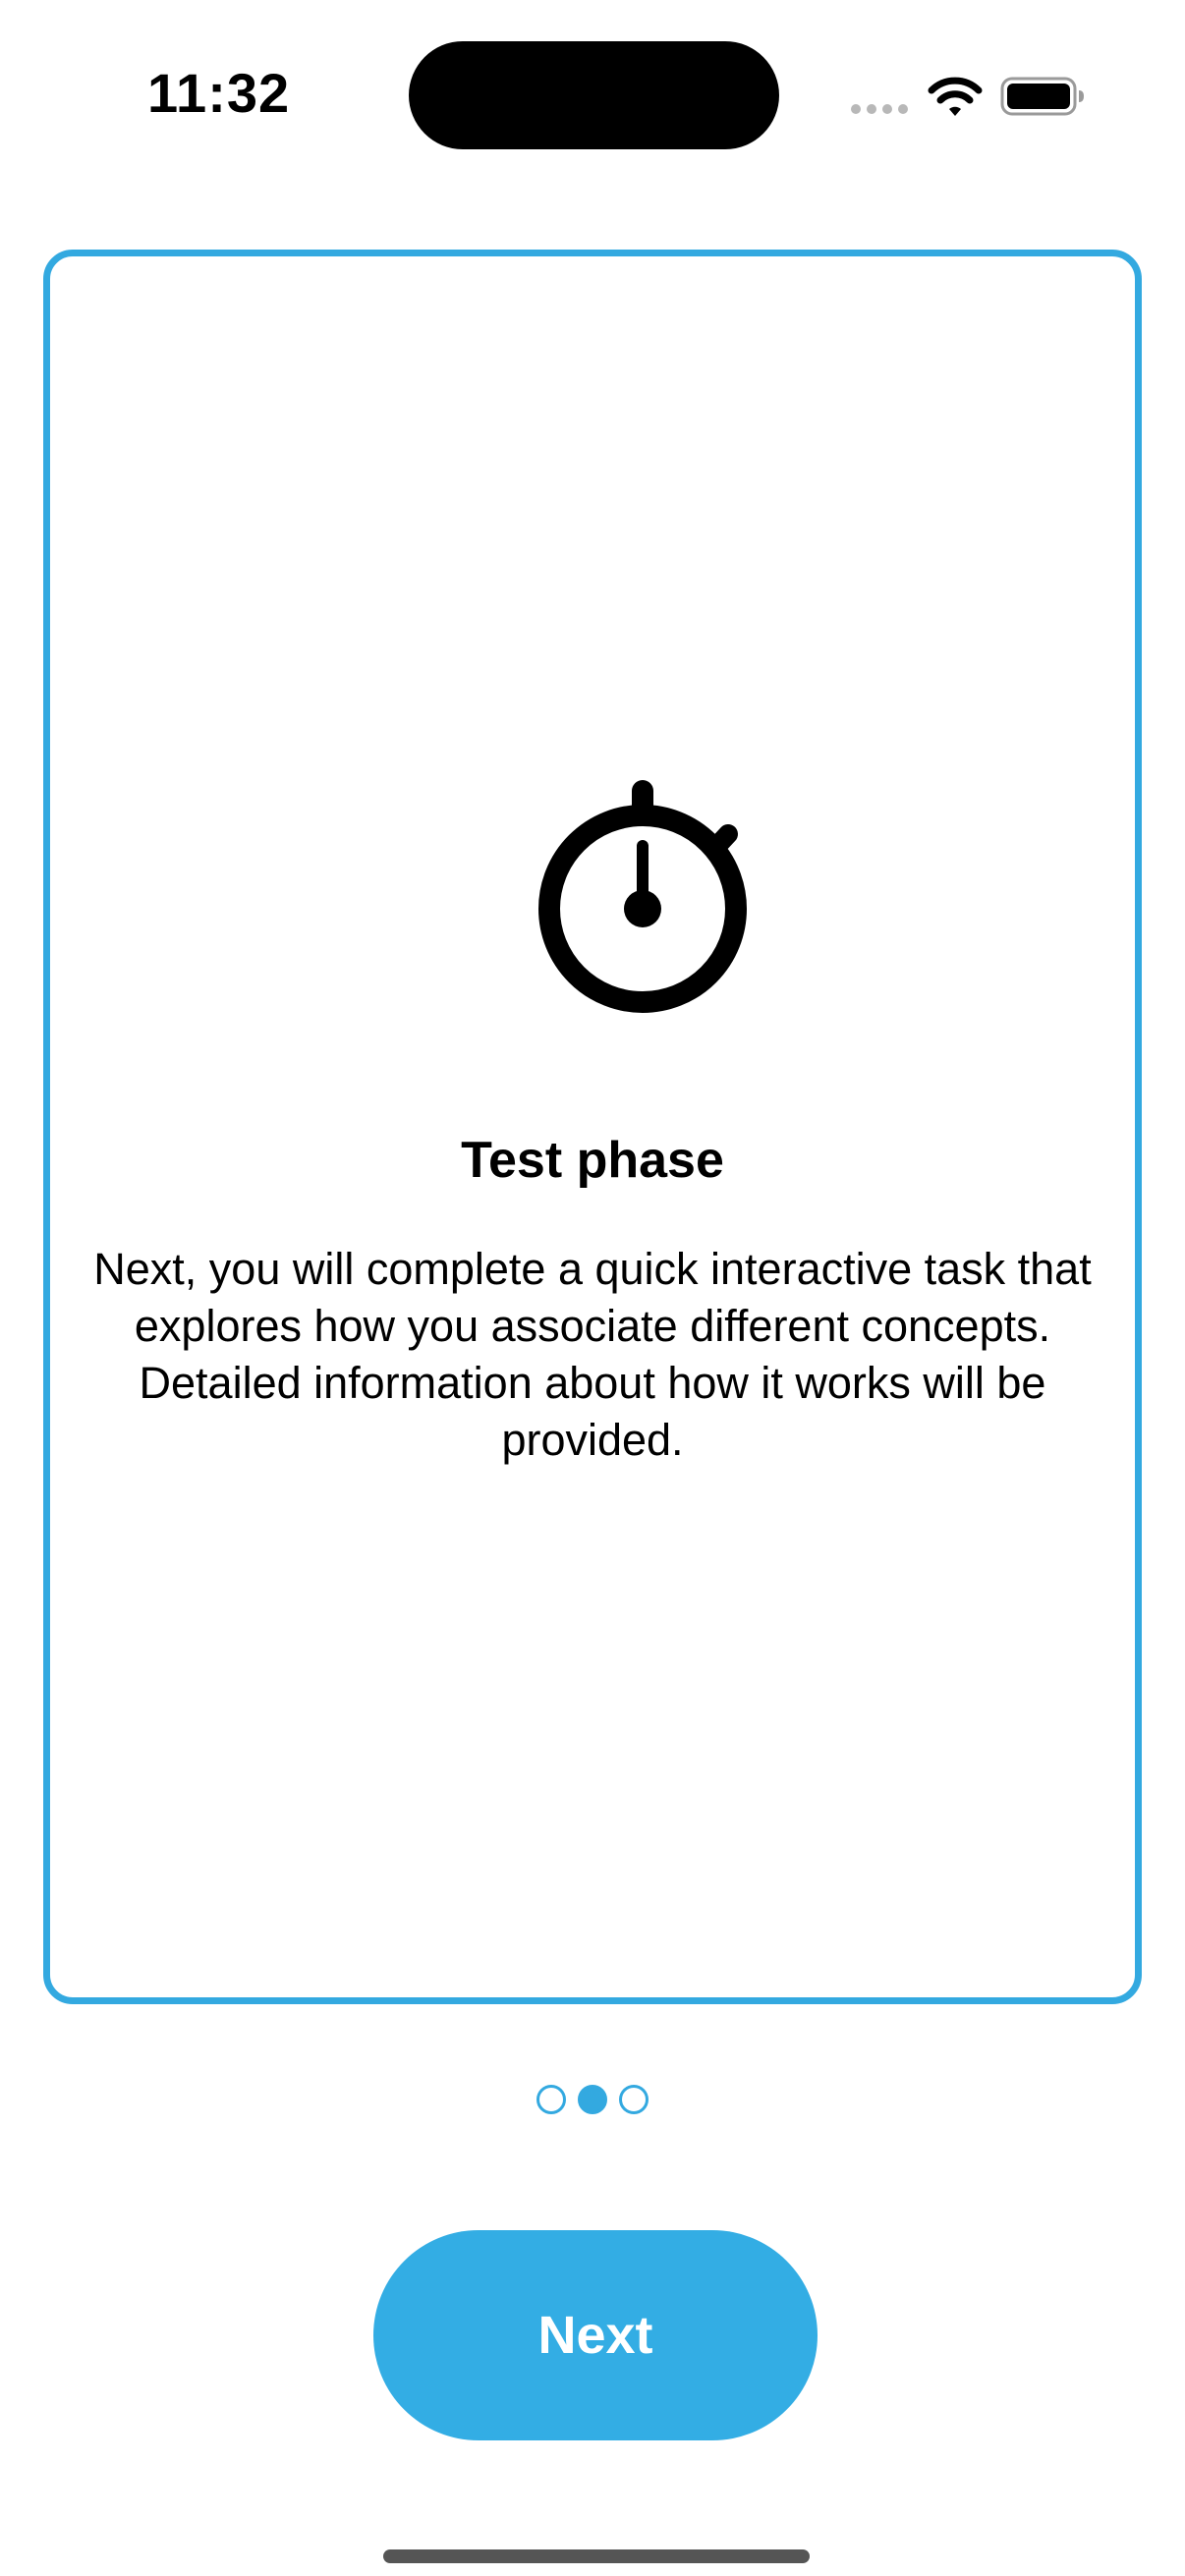 This screenshot has width=1185, height=2576. Describe the element at coordinates (596, 2335) in the screenshot. I see `next-button: Next` at that location.